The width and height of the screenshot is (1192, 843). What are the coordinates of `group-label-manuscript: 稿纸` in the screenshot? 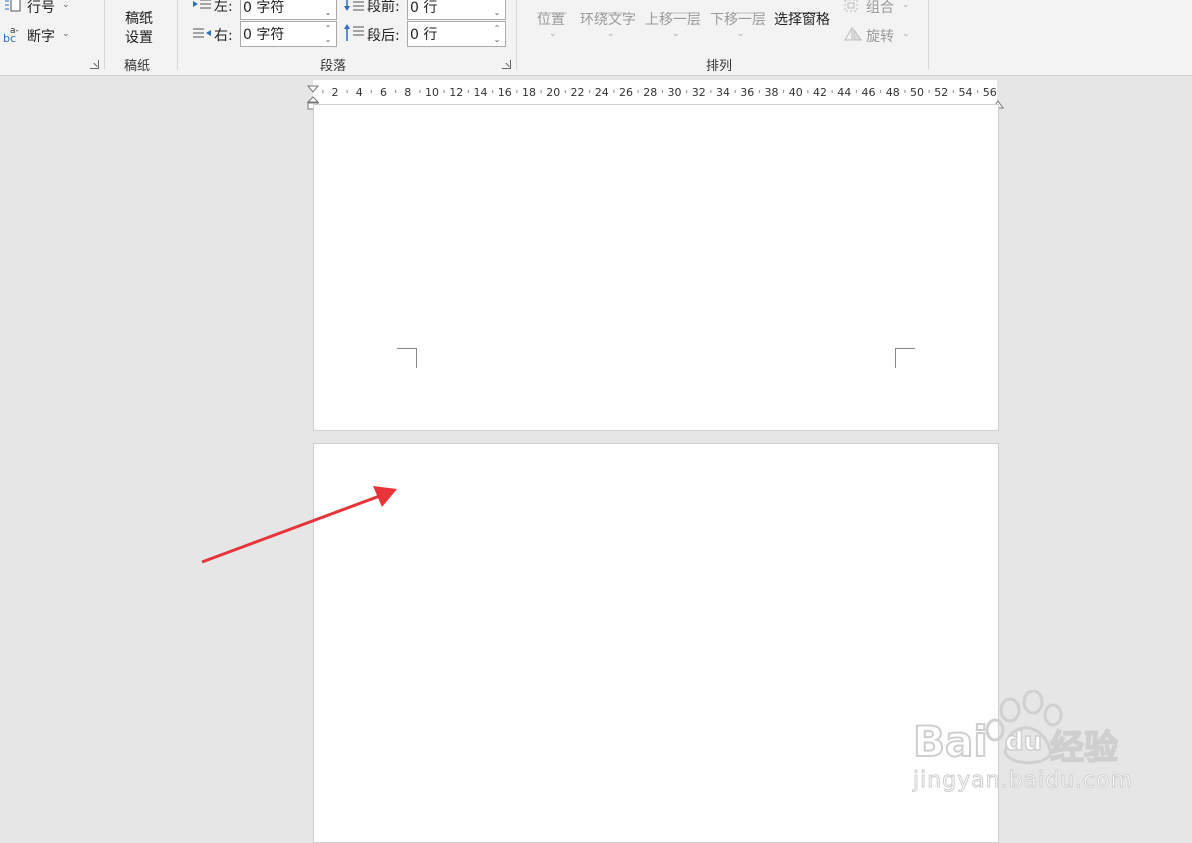 It's located at (137, 66).